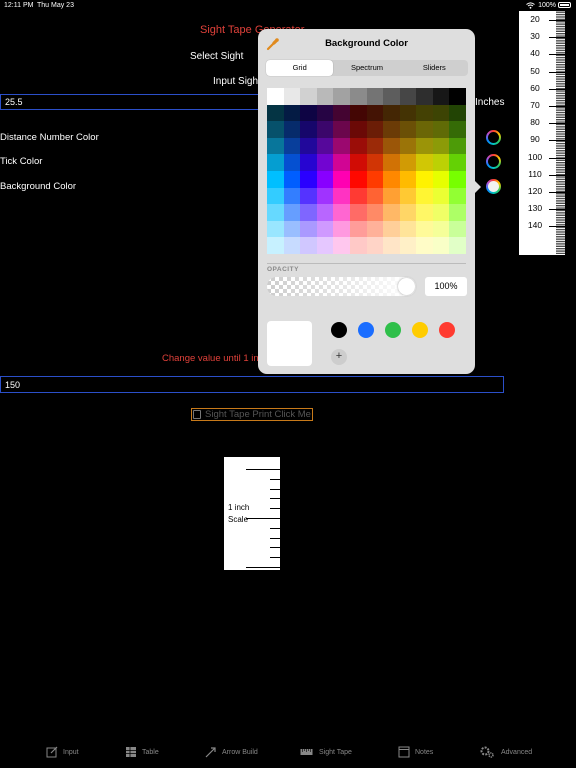  I want to click on distance-number-color-well, so click(493, 137).